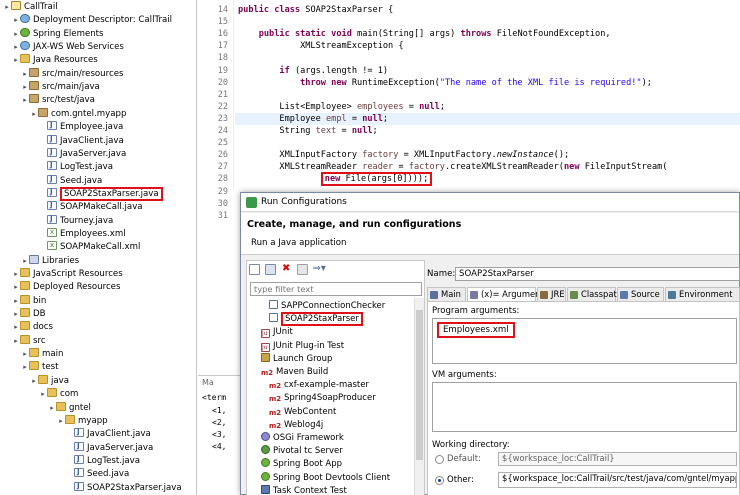 This screenshot has height=495, width=740. Describe the element at coordinates (302, 451) in the screenshot. I see `configuration-item: Pivotal tc Server` at that location.